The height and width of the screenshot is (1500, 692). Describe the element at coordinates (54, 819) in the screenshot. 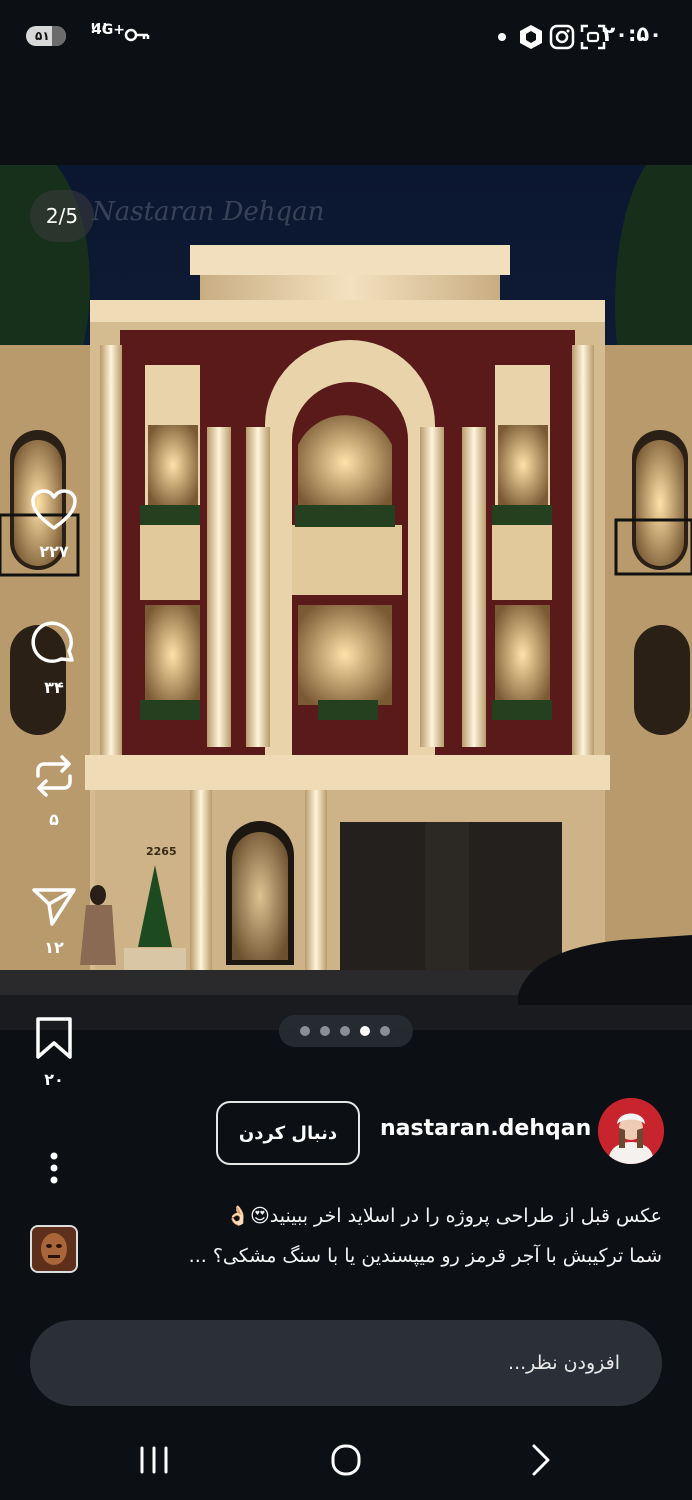

I see `repost-count: ۵` at that location.